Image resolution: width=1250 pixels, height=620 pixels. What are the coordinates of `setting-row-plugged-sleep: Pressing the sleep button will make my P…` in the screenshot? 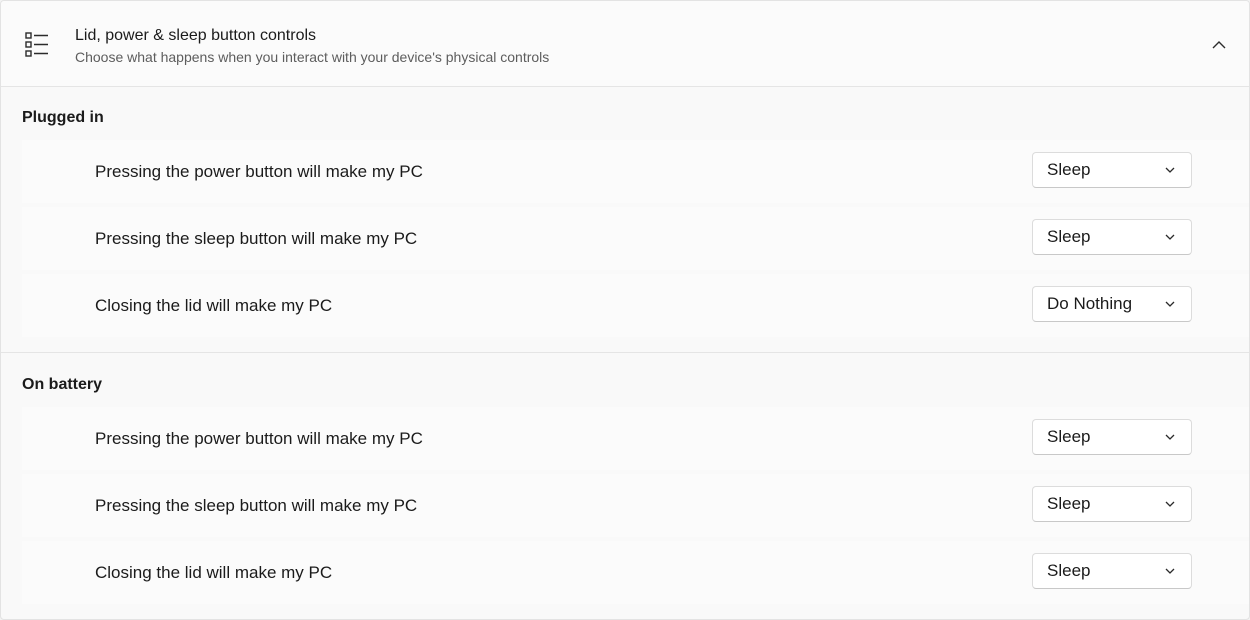 It's located at (635, 238).